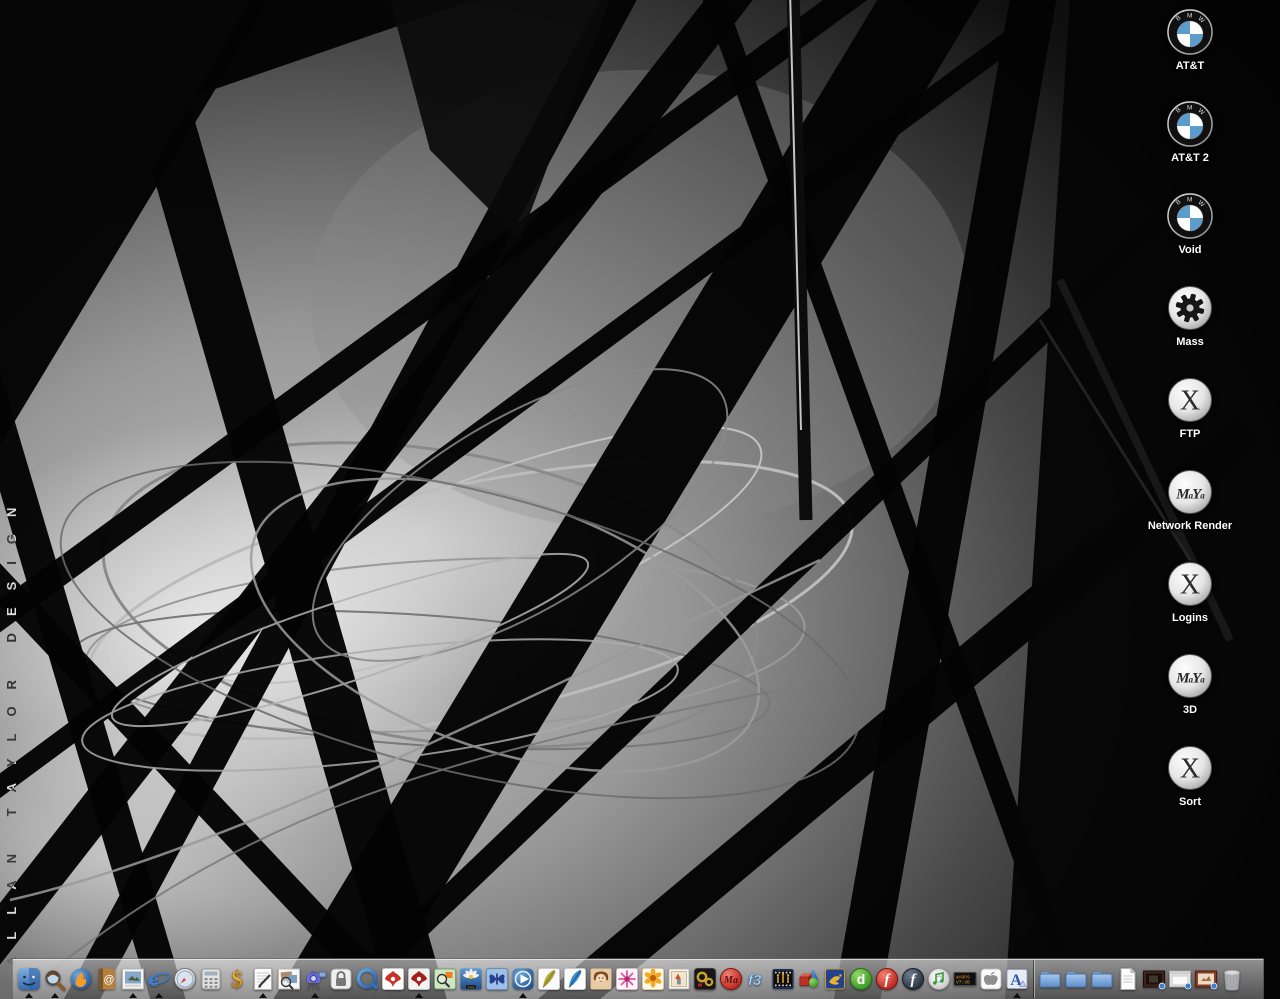 This screenshot has width=1280, height=999. I want to click on dock-item-textedit, so click(263, 979).